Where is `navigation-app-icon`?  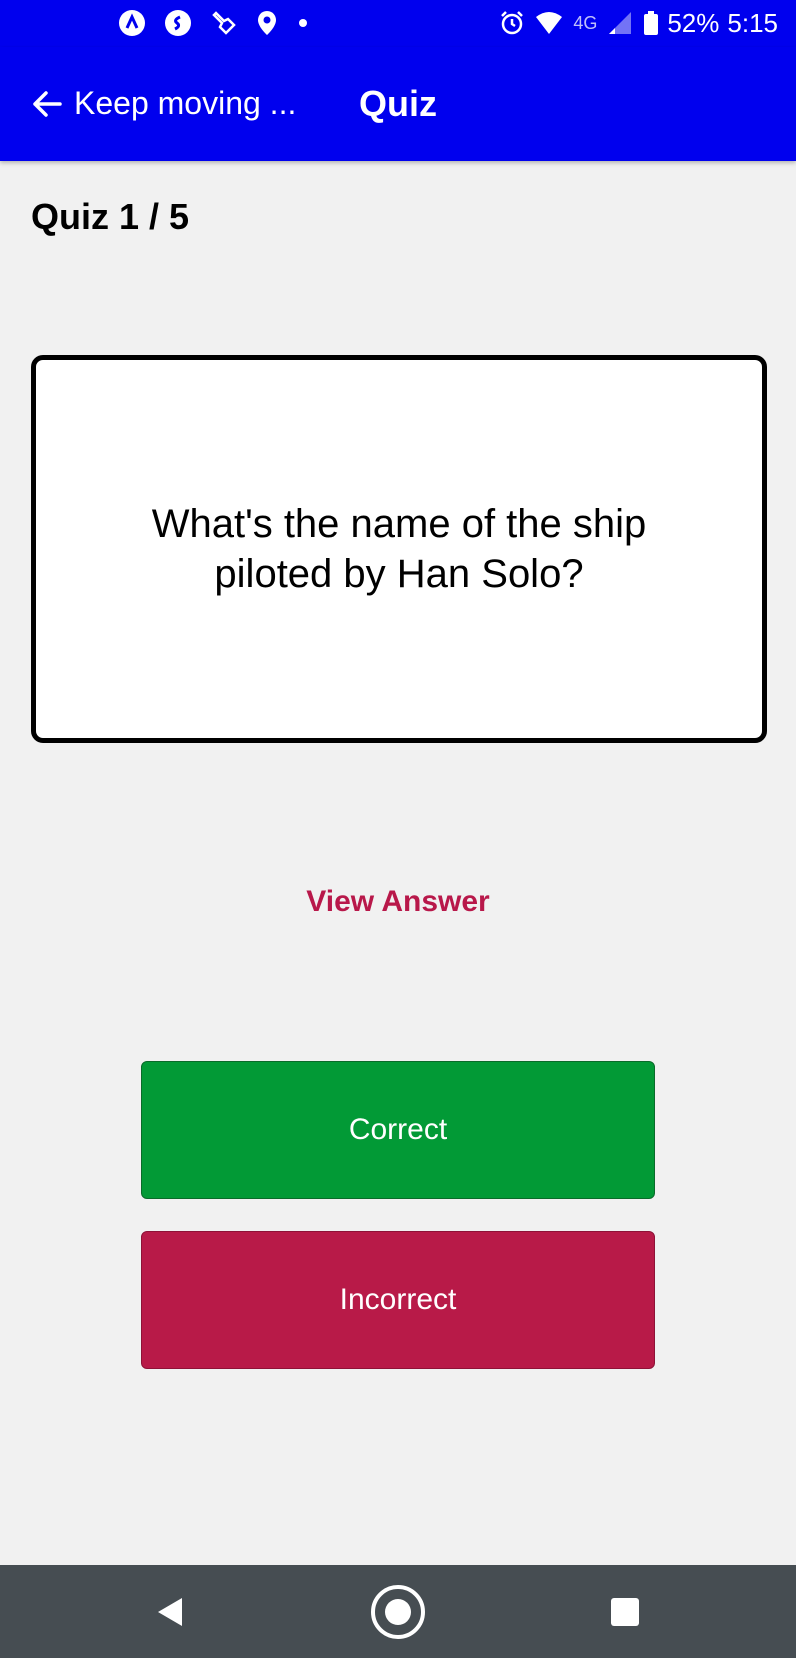 navigation-app-icon is located at coordinates (132, 23).